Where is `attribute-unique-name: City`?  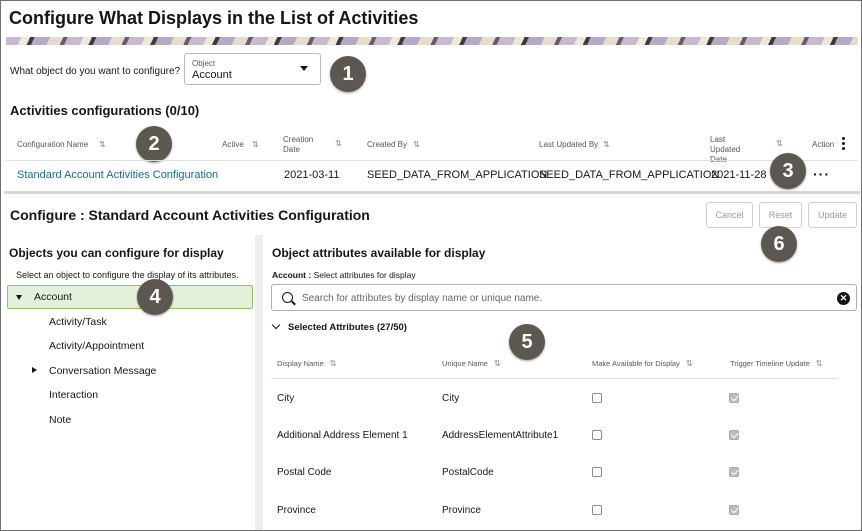 attribute-unique-name: City is located at coordinates (451, 398).